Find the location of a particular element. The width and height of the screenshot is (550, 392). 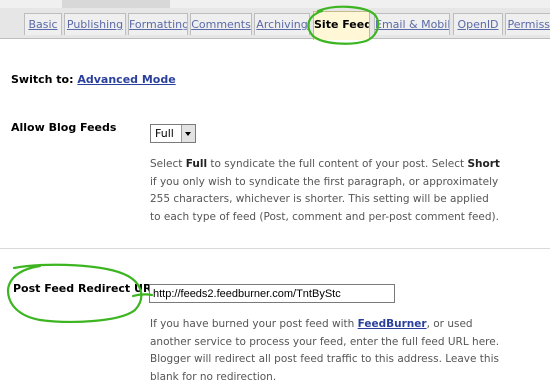

tab-permissions: Permissions is located at coordinates (527, 24).